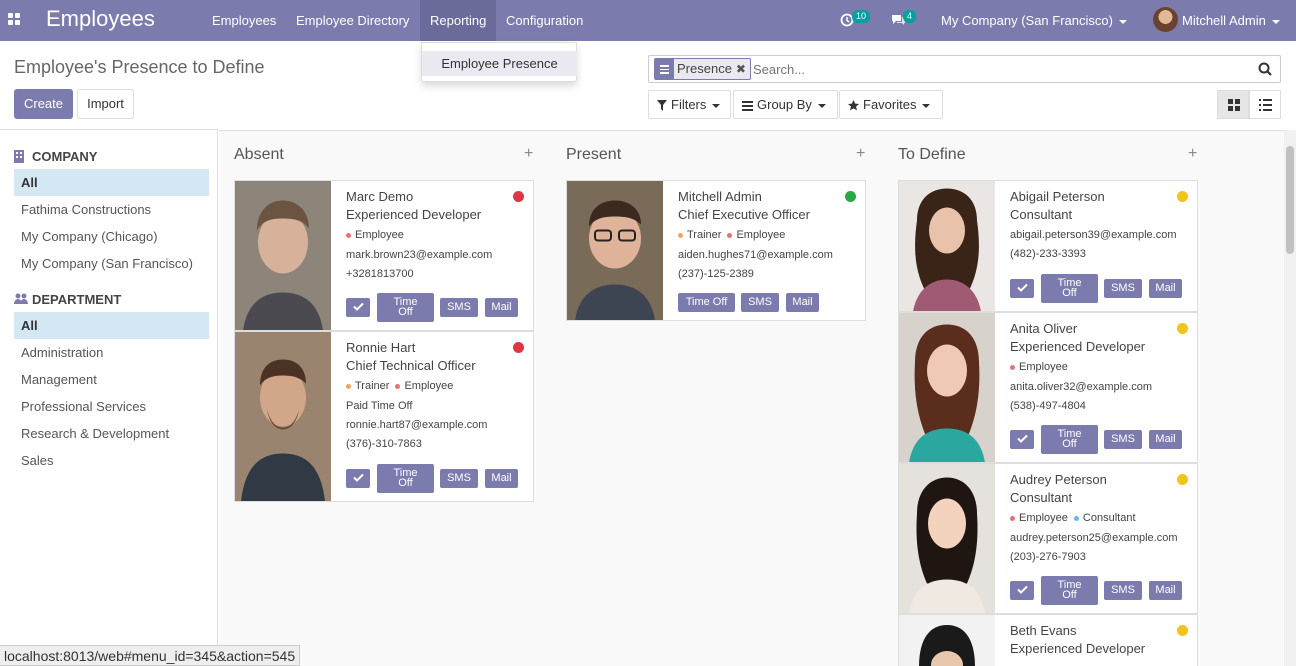  I want to click on messaging-menu: 4, so click(906, 20).